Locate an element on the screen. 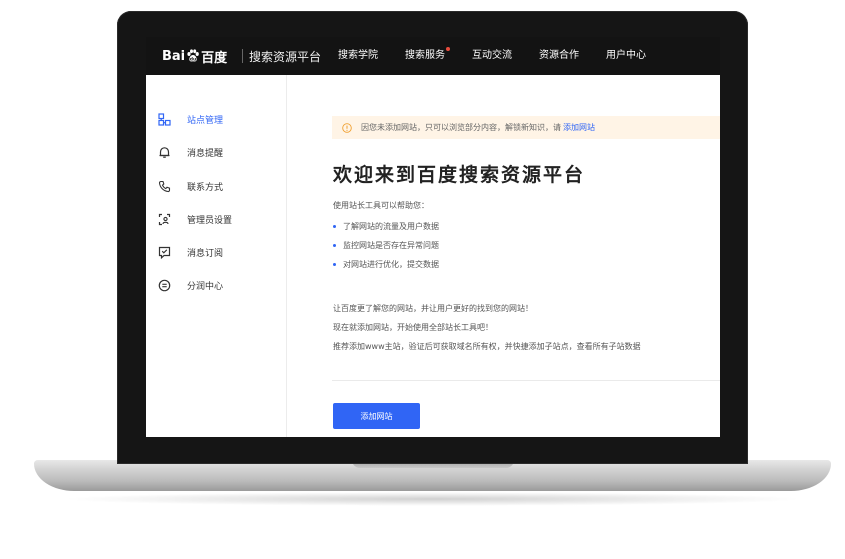 The width and height of the screenshot is (845, 559). logo-baidu-text: 百度 is located at coordinates (214, 58).